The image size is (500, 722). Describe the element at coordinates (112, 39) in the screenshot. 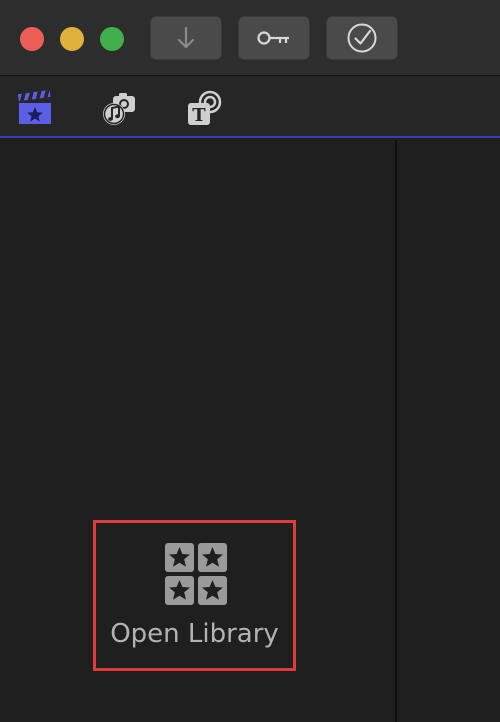

I see `zoom-window-button` at that location.